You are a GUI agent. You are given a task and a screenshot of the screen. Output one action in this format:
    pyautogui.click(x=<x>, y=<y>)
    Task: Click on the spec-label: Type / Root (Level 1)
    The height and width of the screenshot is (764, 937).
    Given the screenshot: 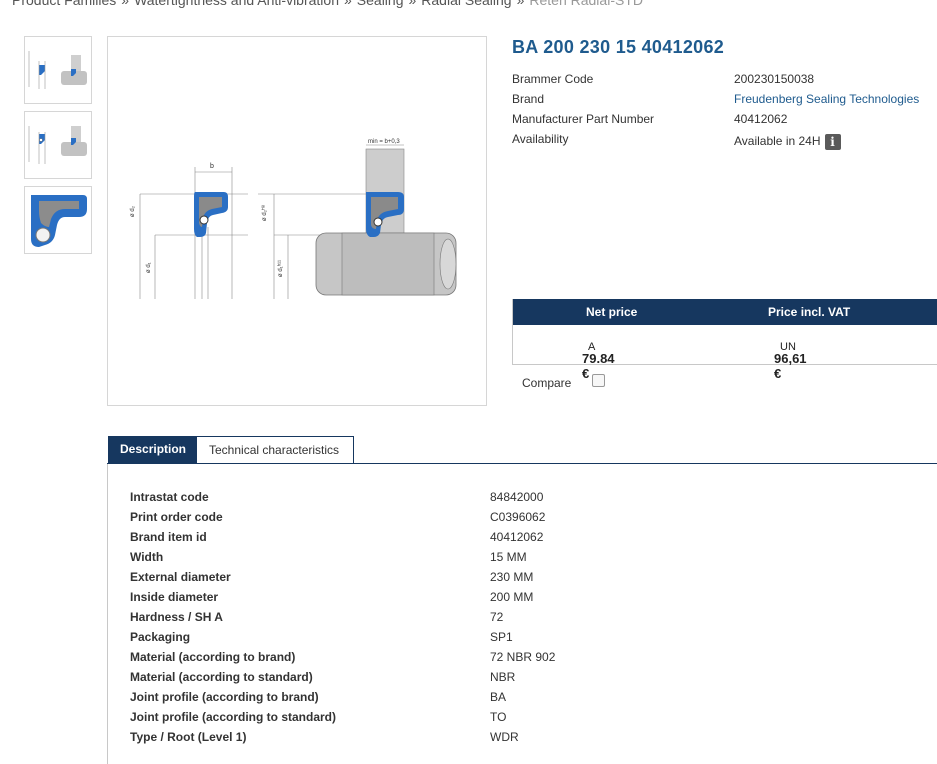 What is the action you would take?
    pyautogui.click(x=188, y=737)
    